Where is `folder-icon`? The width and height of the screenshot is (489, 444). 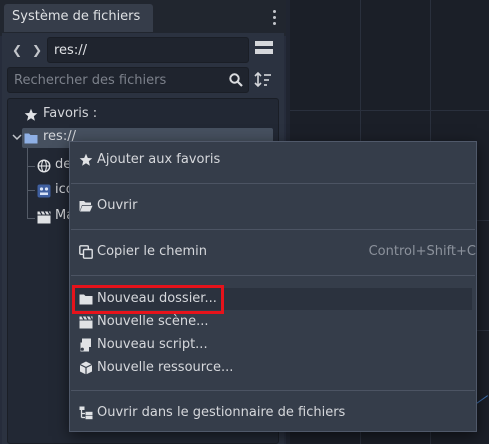 folder-icon is located at coordinates (31, 138).